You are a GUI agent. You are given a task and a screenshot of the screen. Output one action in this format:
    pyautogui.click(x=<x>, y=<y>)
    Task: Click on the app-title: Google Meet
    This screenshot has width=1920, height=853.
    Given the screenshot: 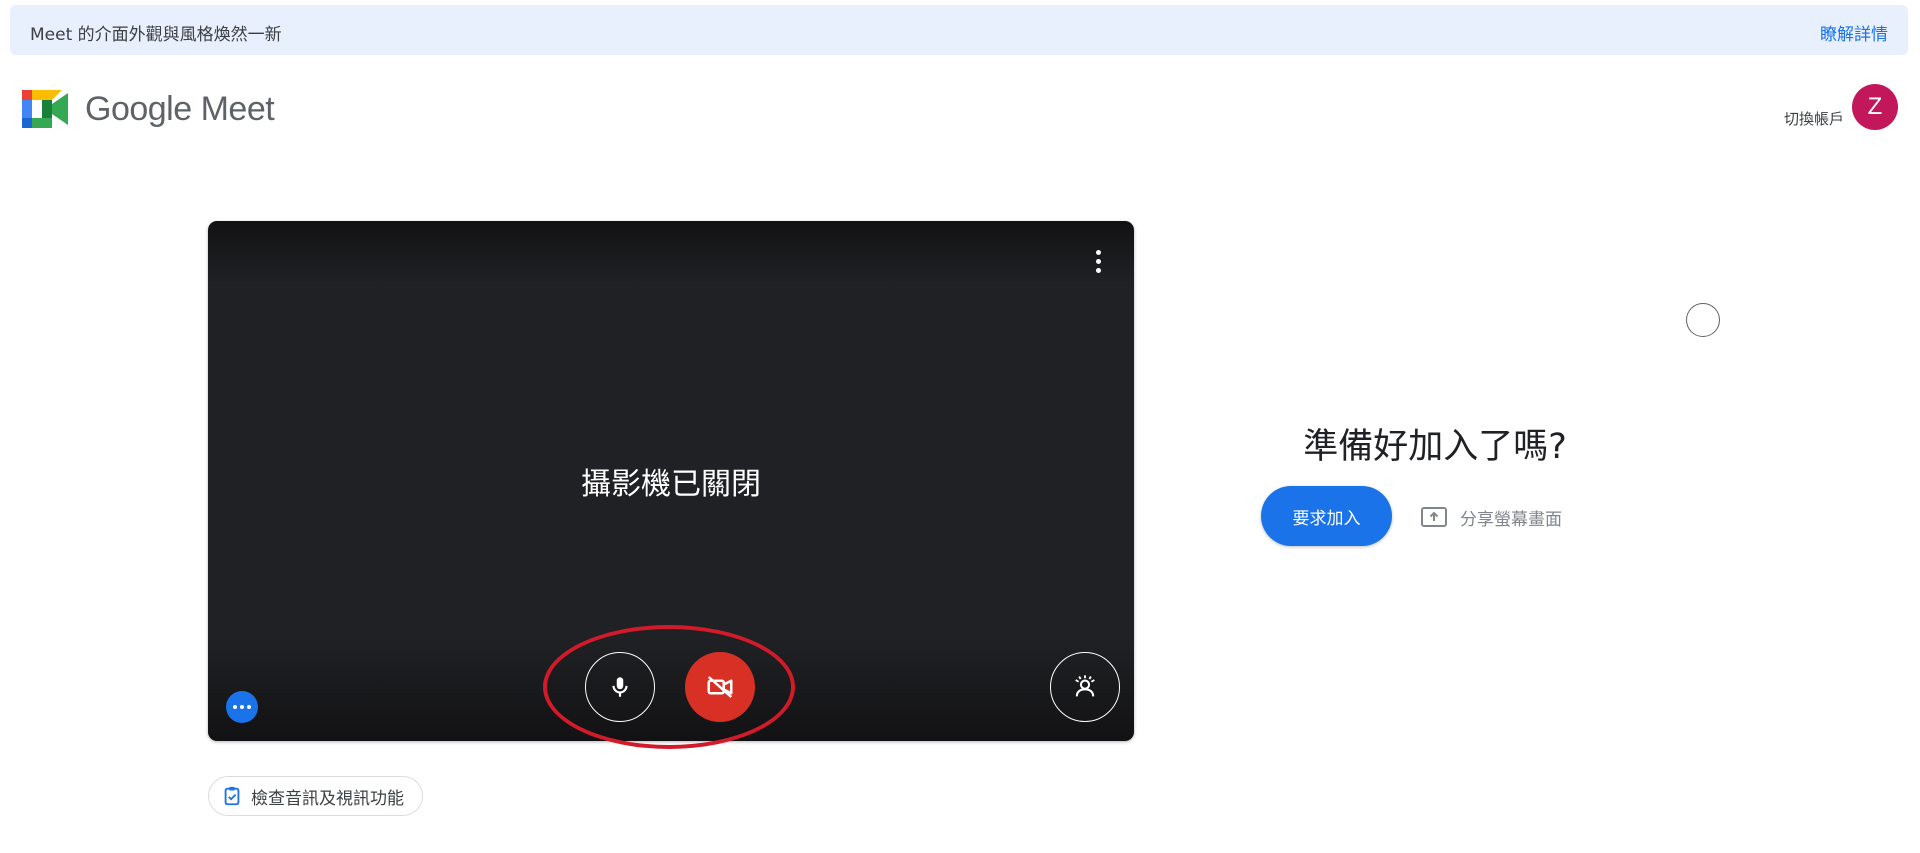 What is the action you would take?
    pyautogui.click(x=180, y=109)
    